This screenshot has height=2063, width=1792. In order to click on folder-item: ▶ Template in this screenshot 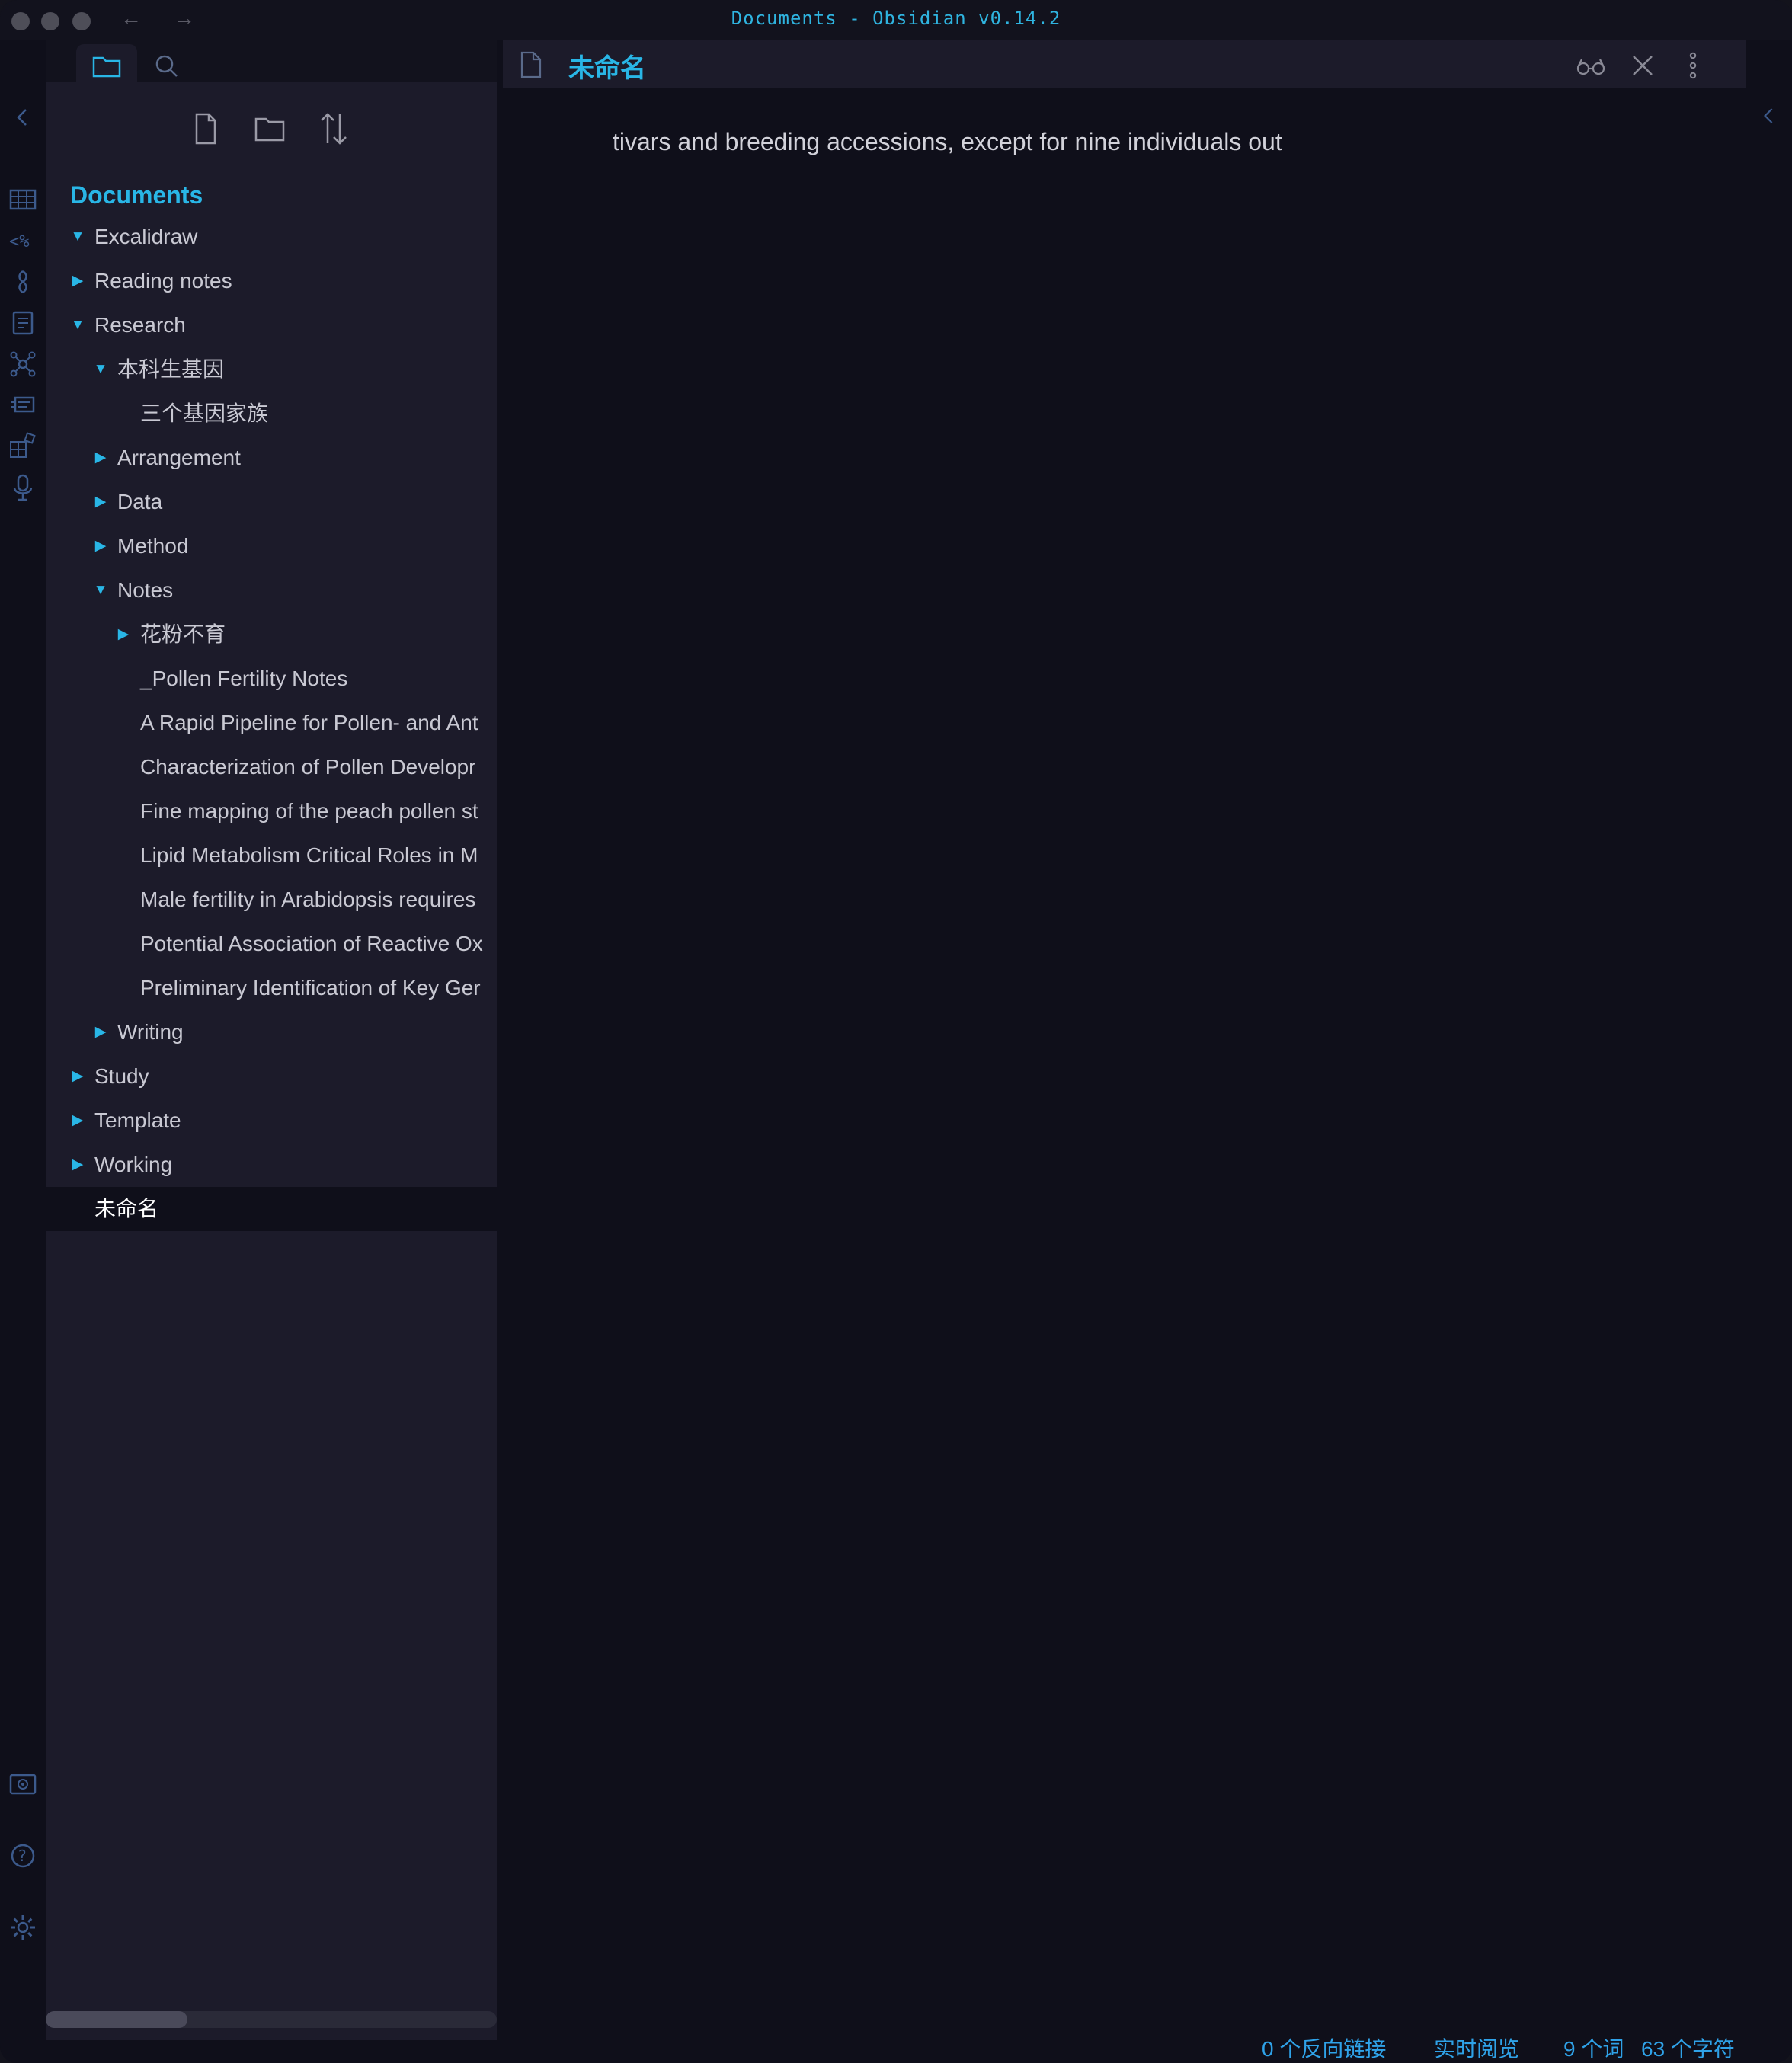, I will do `click(271, 1121)`.